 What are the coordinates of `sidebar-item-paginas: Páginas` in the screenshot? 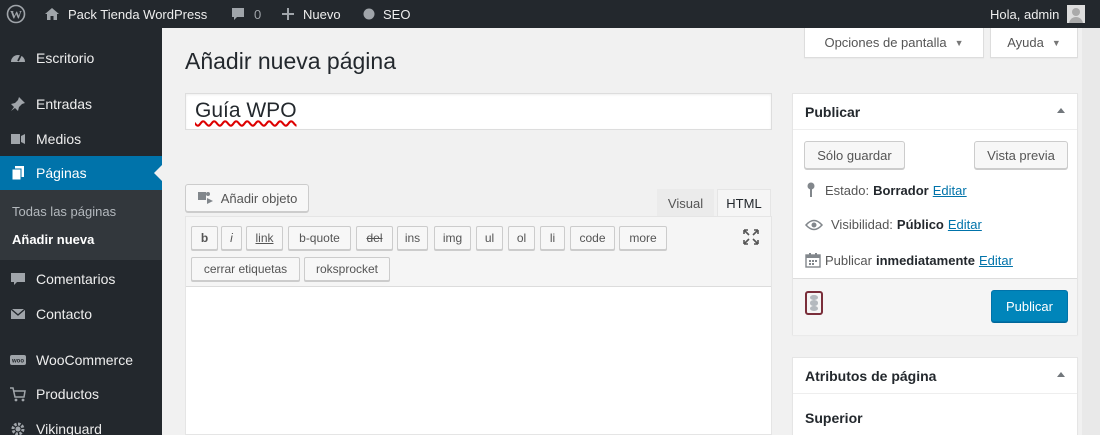 It's located at (81, 173).